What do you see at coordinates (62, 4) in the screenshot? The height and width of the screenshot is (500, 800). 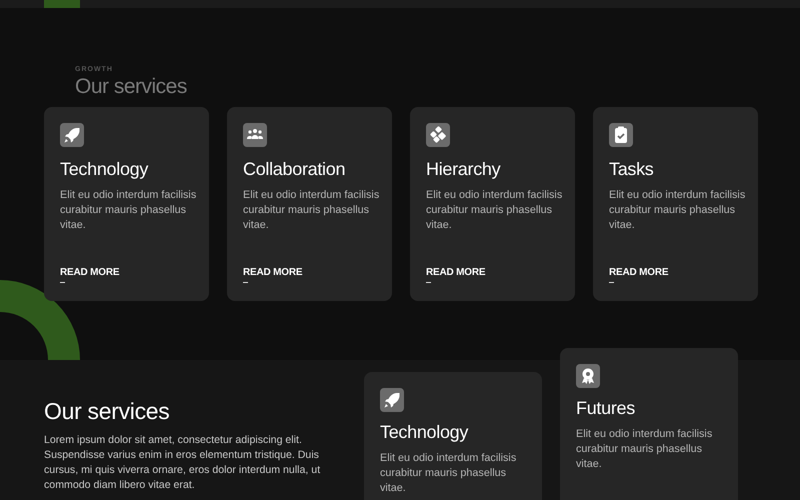 I see `accent-bar-drawing` at bounding box center [62, 4].